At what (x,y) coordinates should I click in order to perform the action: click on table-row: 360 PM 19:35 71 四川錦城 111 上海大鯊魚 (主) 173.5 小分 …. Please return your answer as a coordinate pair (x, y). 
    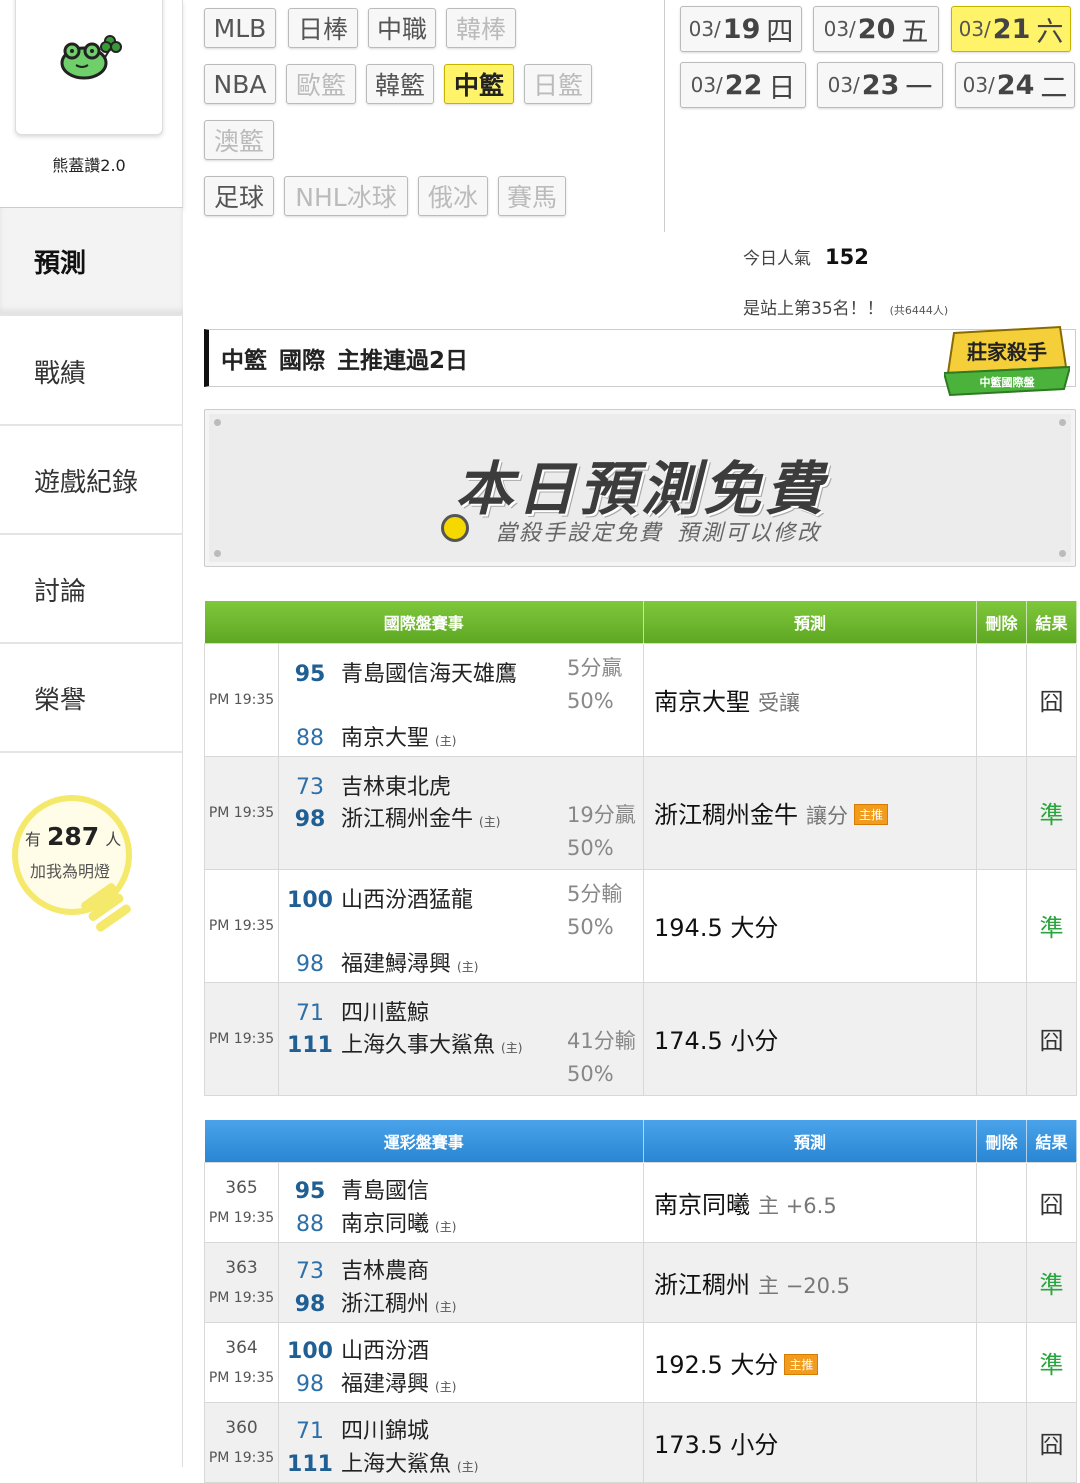
    Looking at the image, I should click on (641, 1442).